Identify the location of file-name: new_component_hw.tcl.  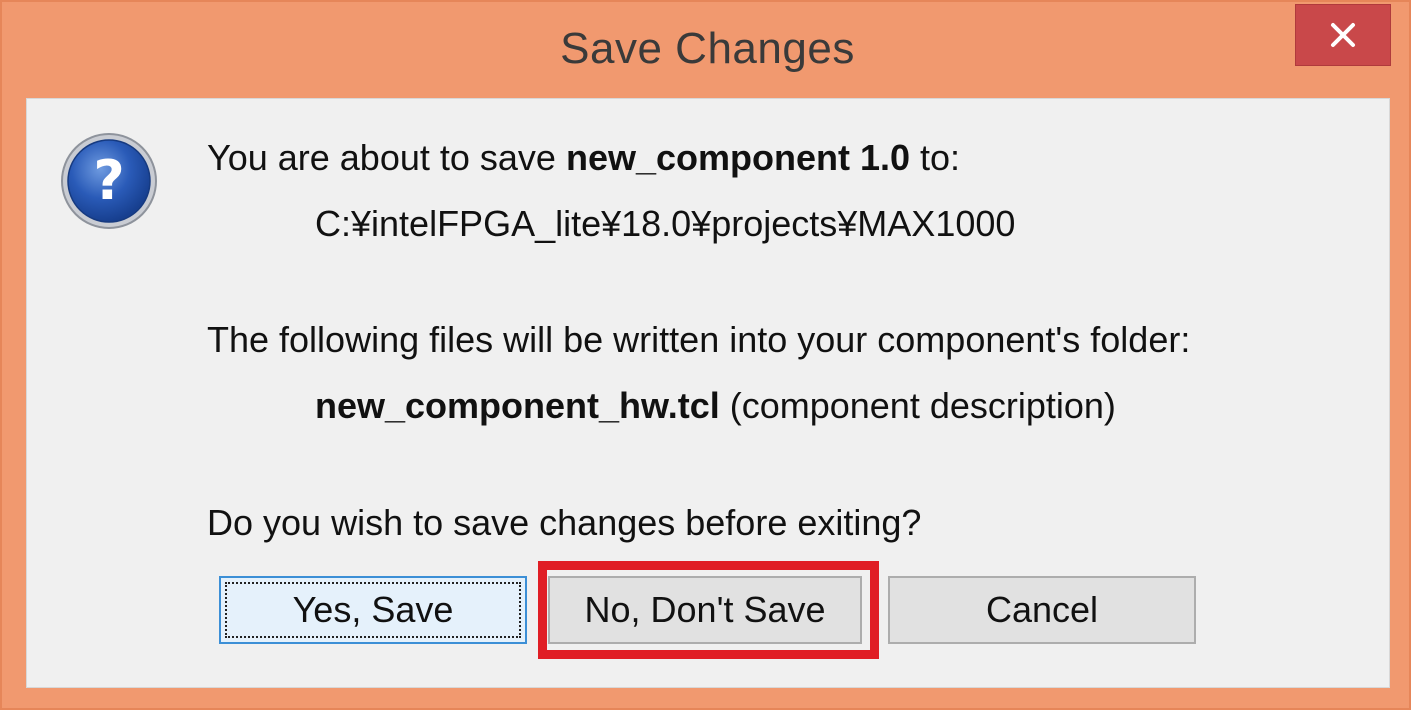
(517, 405).